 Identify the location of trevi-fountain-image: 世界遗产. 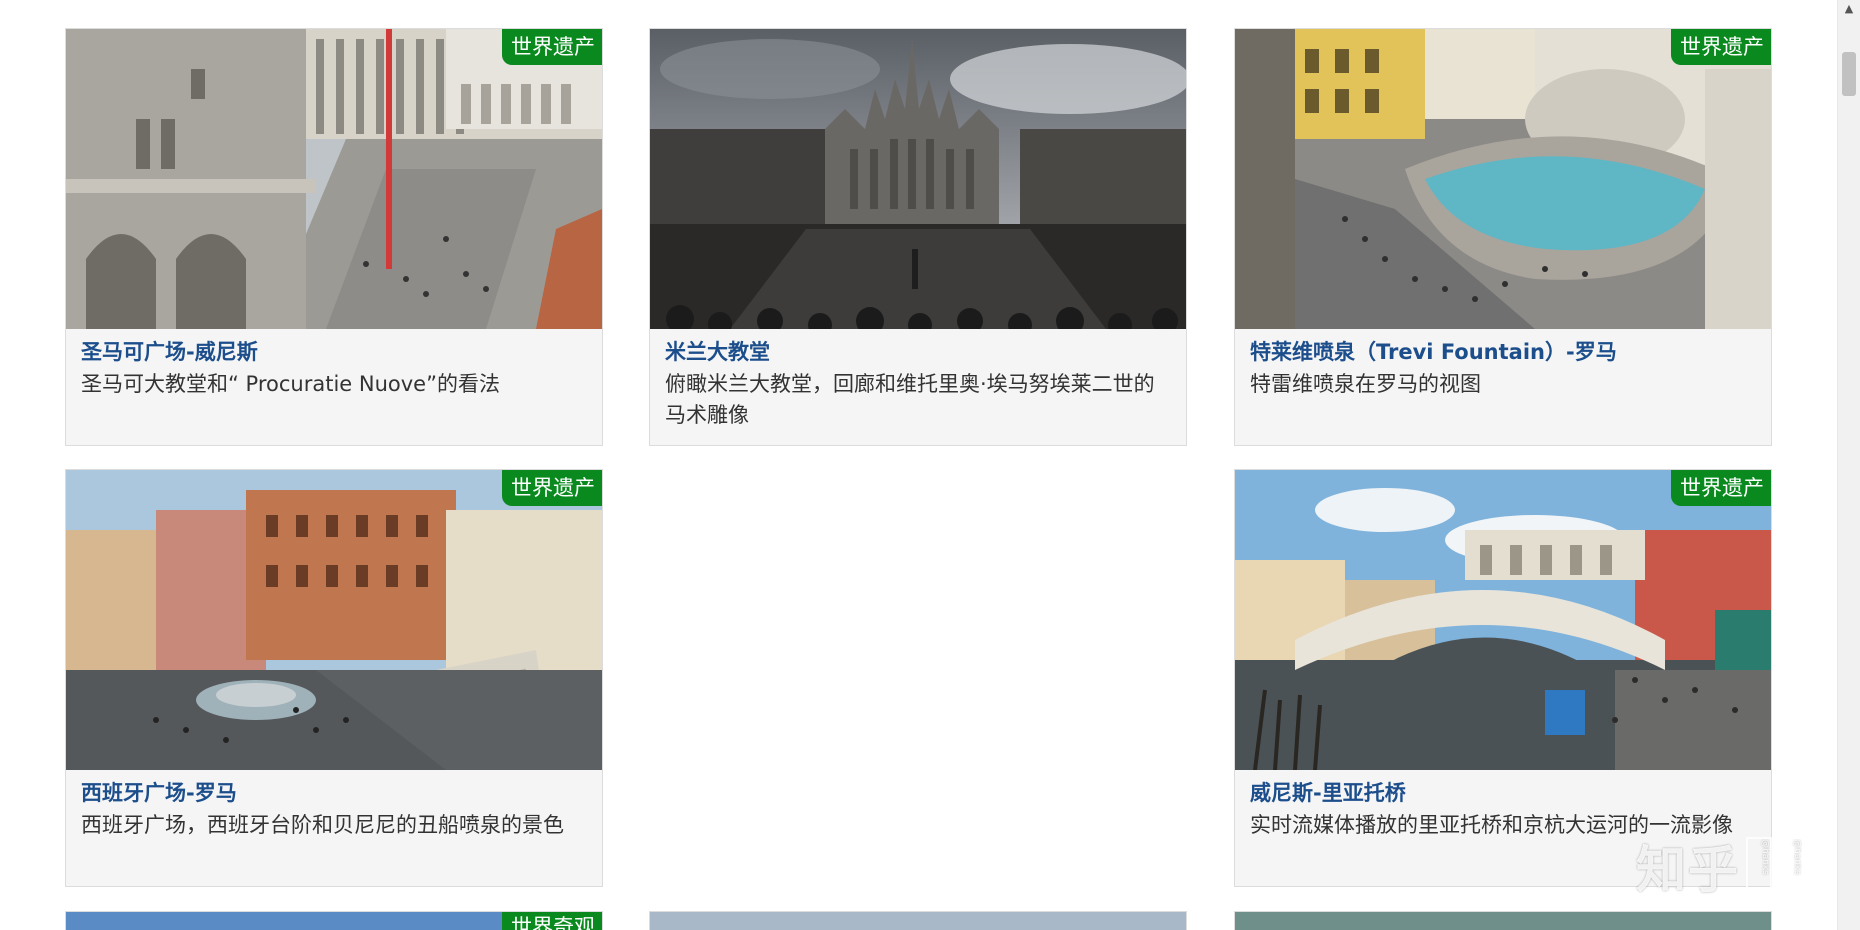
(1503, 179).